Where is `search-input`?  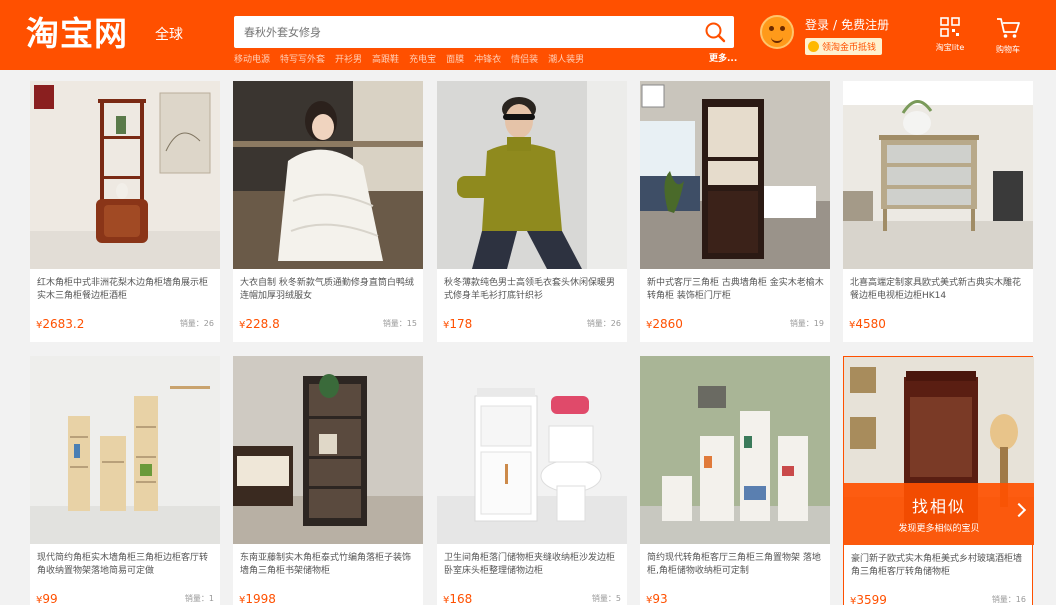
search-input is located at coordinates (464, 32).